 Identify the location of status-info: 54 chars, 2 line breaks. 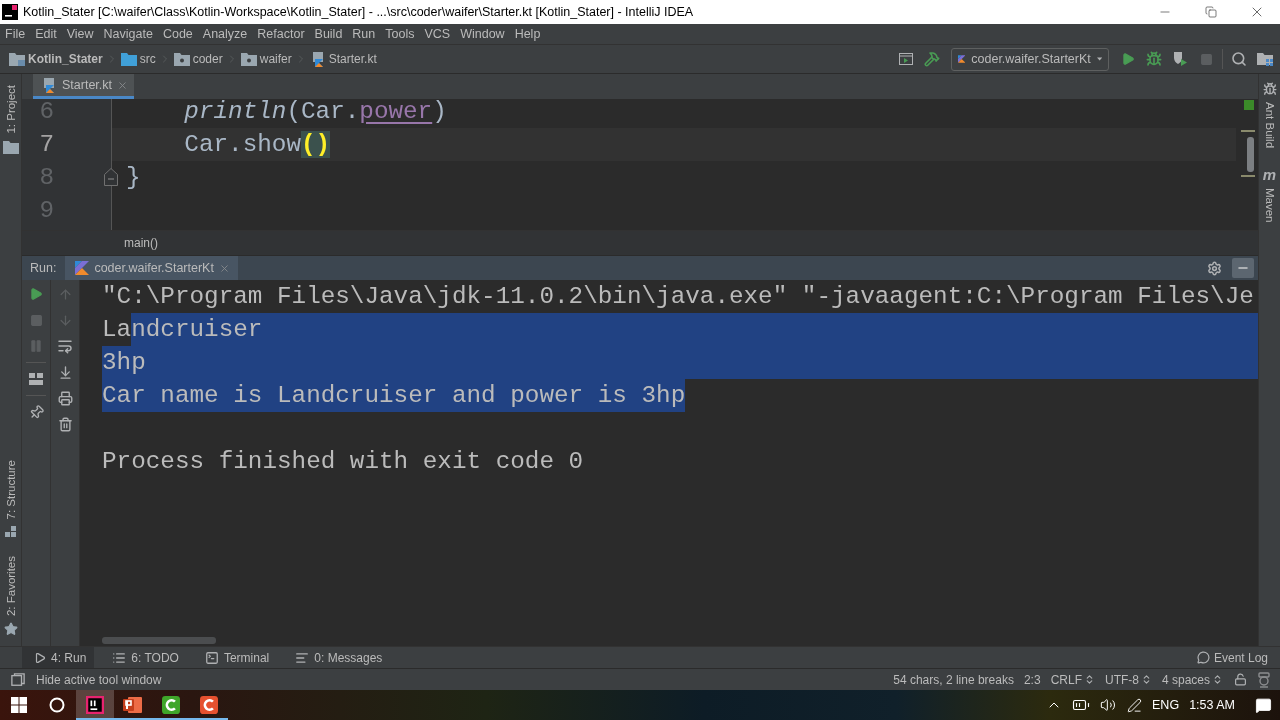
(953, 679).